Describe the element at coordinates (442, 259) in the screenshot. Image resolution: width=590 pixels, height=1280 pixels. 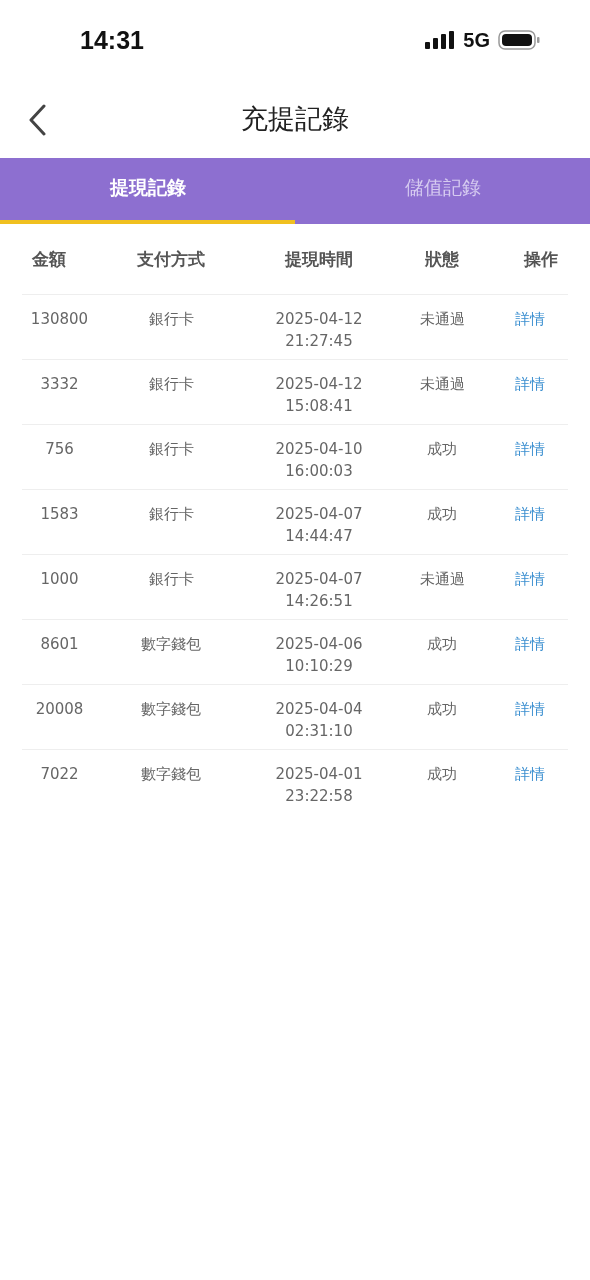
I see `column-header: 狀態` at that location.